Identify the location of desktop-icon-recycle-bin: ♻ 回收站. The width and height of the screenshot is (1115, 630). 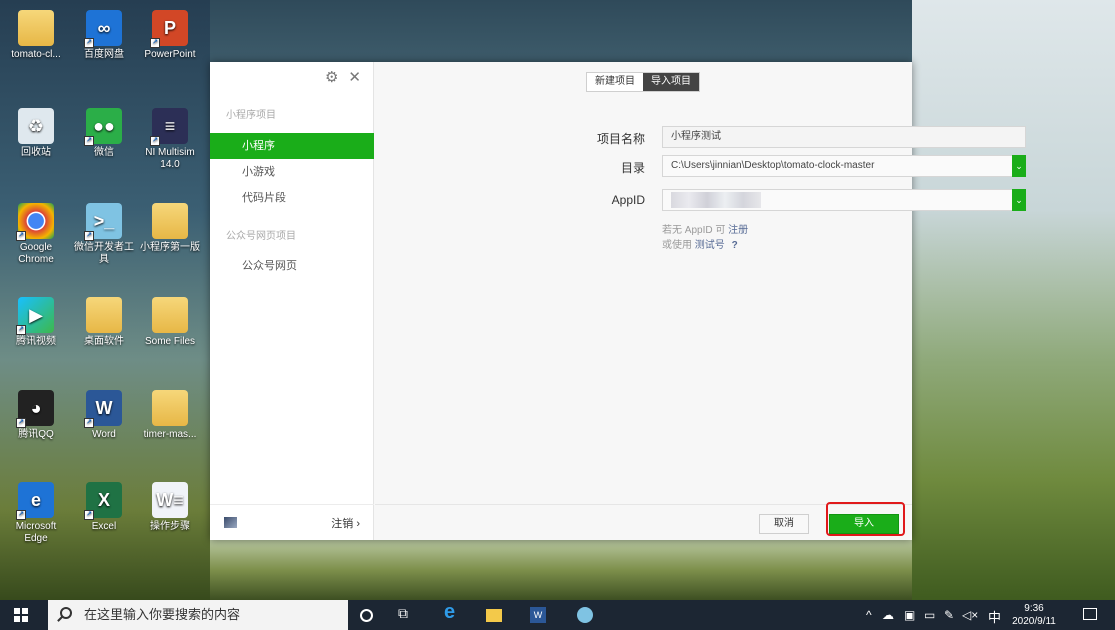
(36, 133).